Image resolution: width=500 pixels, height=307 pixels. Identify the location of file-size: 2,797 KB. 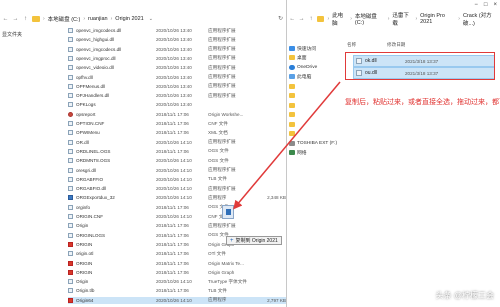
(276, 300).